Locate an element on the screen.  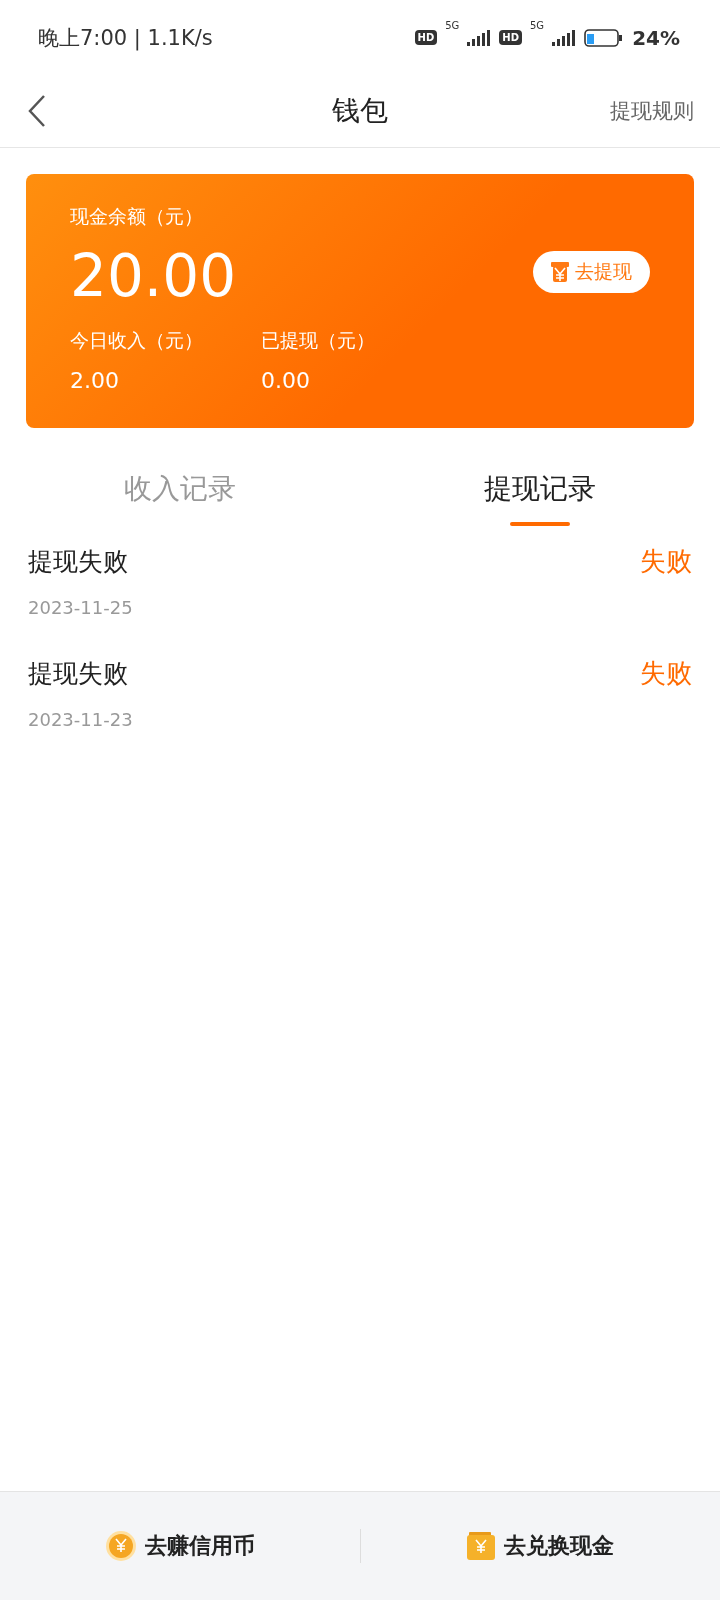
balance-label: 现金余额（元） is located at coordinates (137, 216).